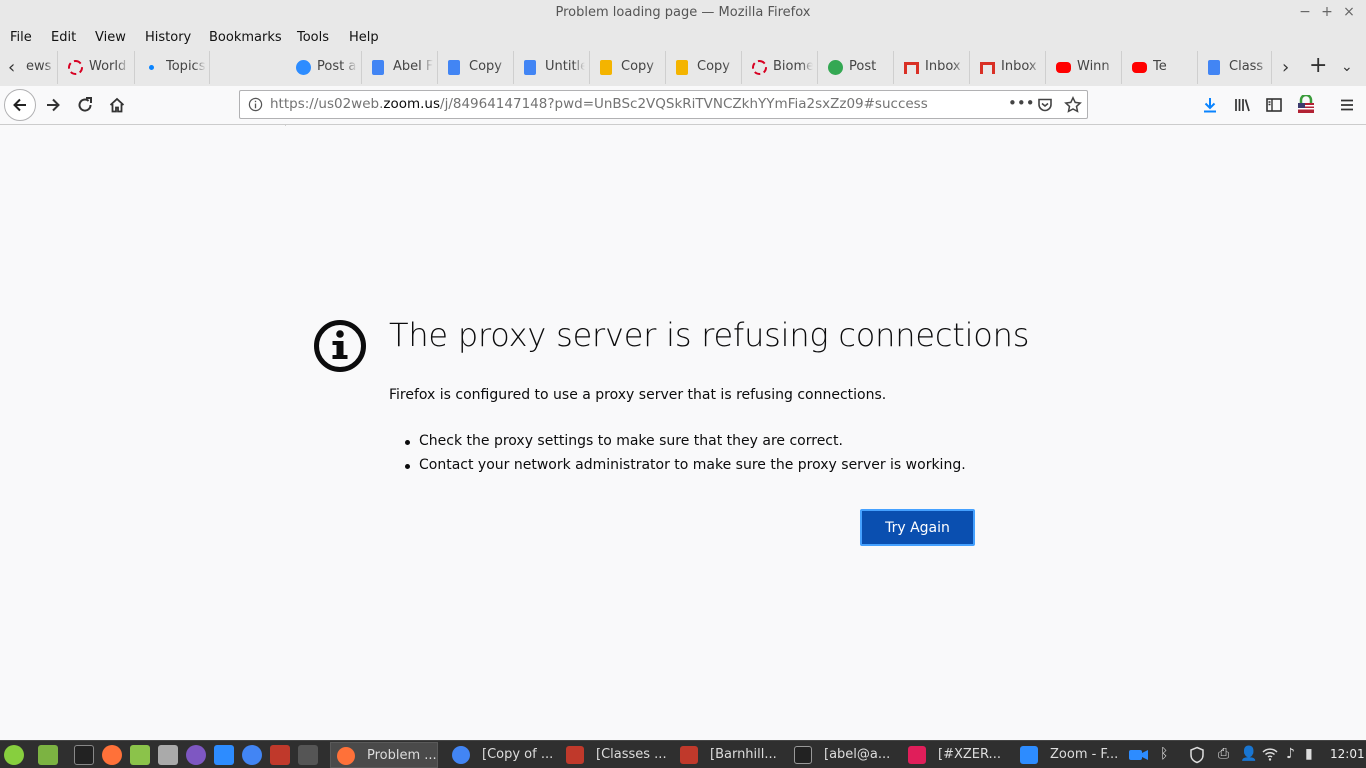  What do you see at coordinates (63, 37) in the screenshot?
I see `menu-edit: Edit` at bounding box center [63, 37].